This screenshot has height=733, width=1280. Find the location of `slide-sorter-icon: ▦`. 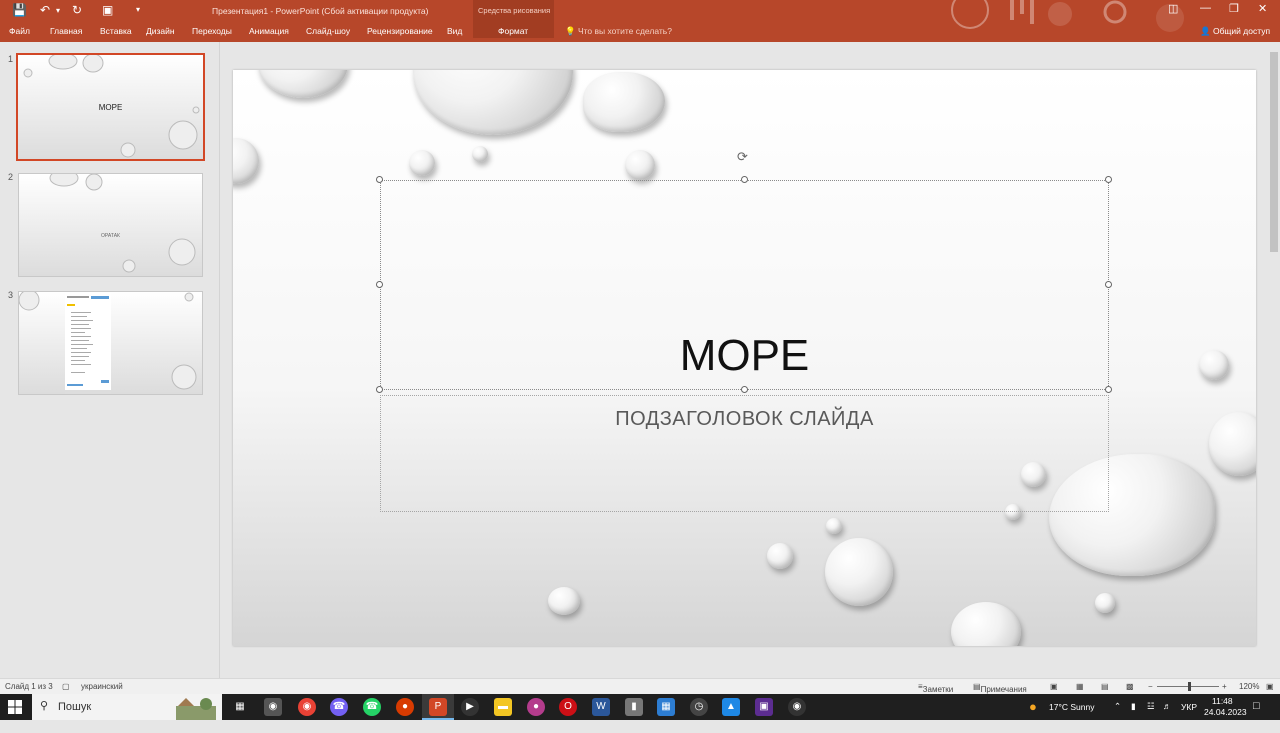

slide-sorter-icon: ▦ is located at coordinates (1080, 686).